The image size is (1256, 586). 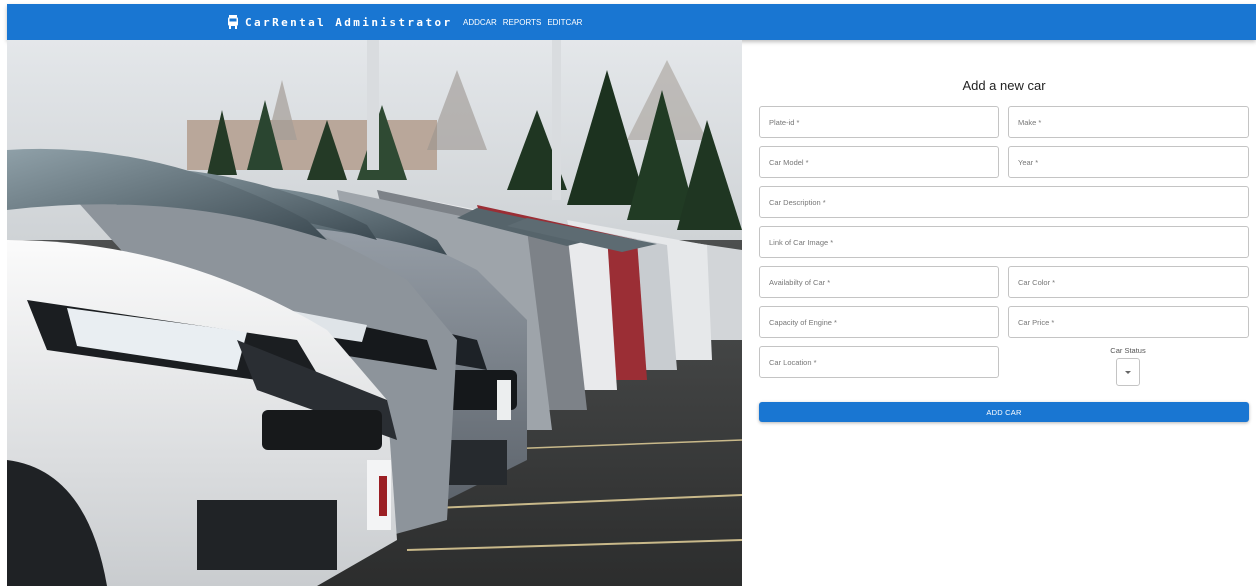 I want to click on car-price-input, so click(x=1128, y=322).